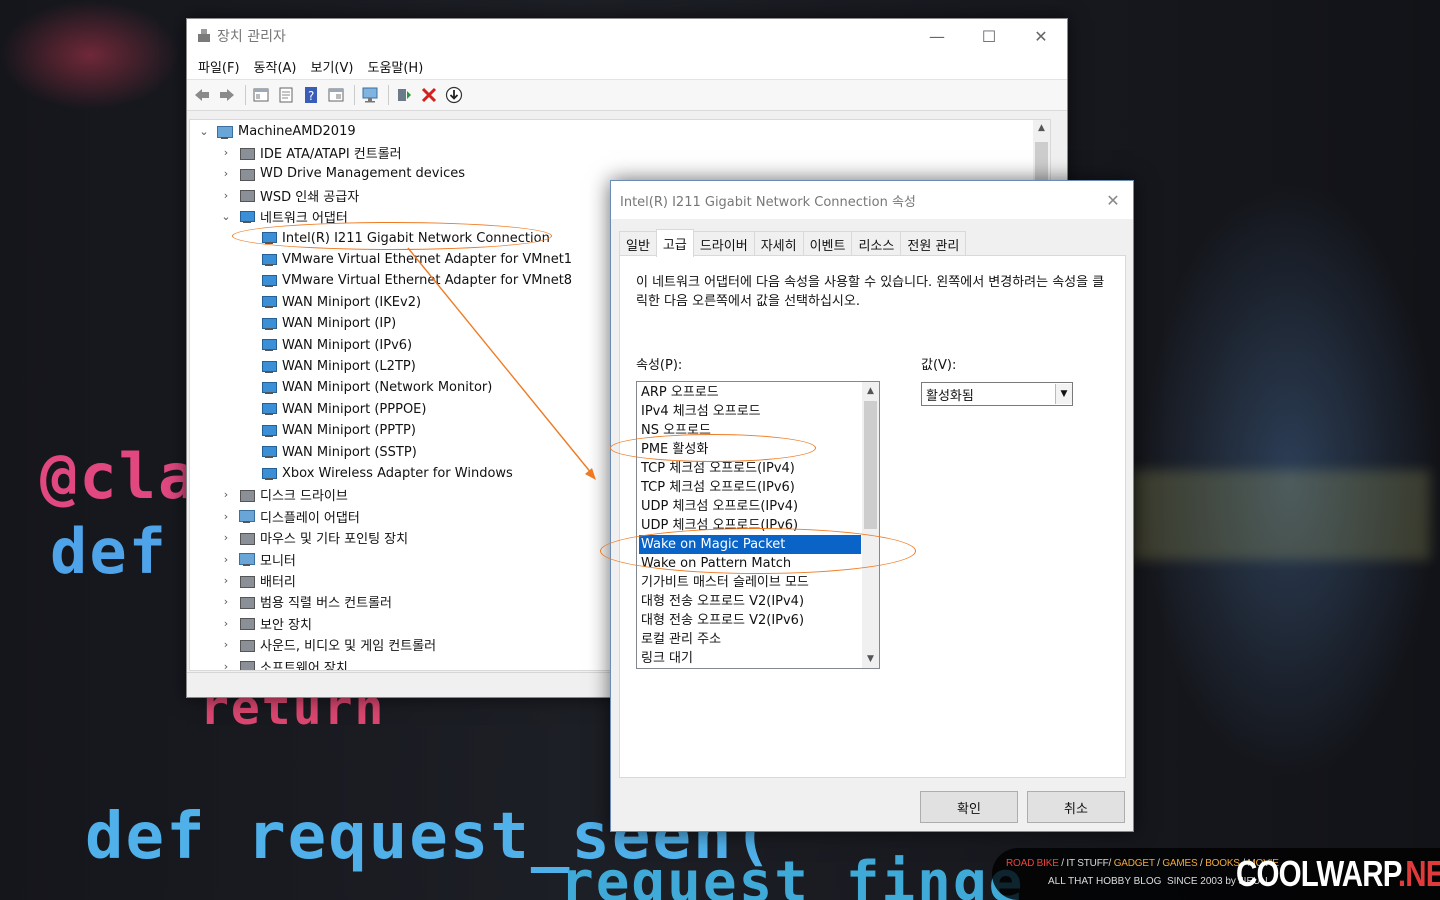  What do you see at coordinates (723, 243) in the screenshot?
I see `tab-driver: 드라이버` at bounding box center [723, 243].